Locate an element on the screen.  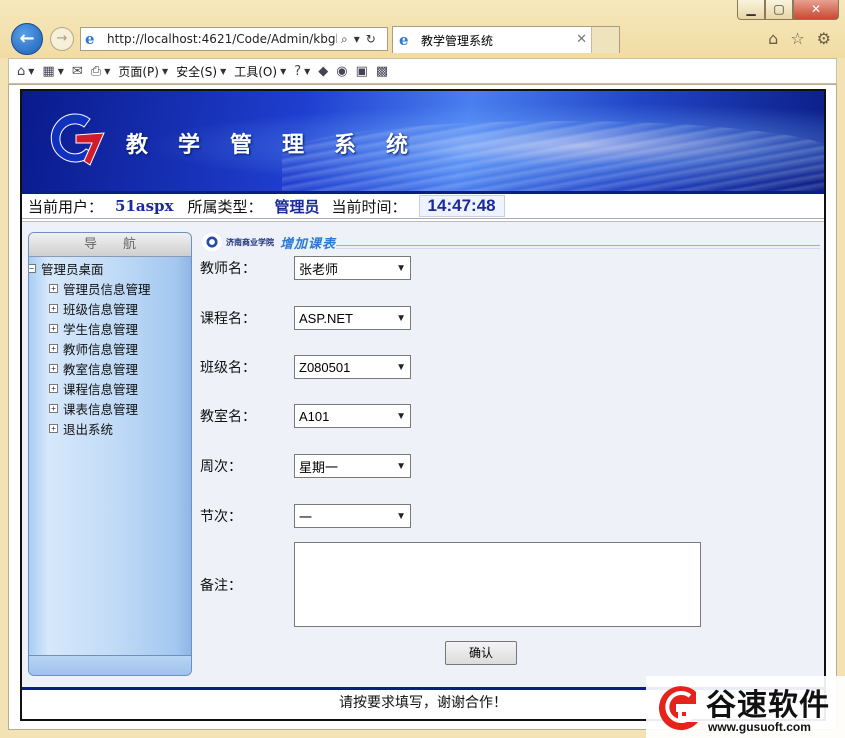
teacher-select: 张老师 ▼ is located at coordinates (352, 268).